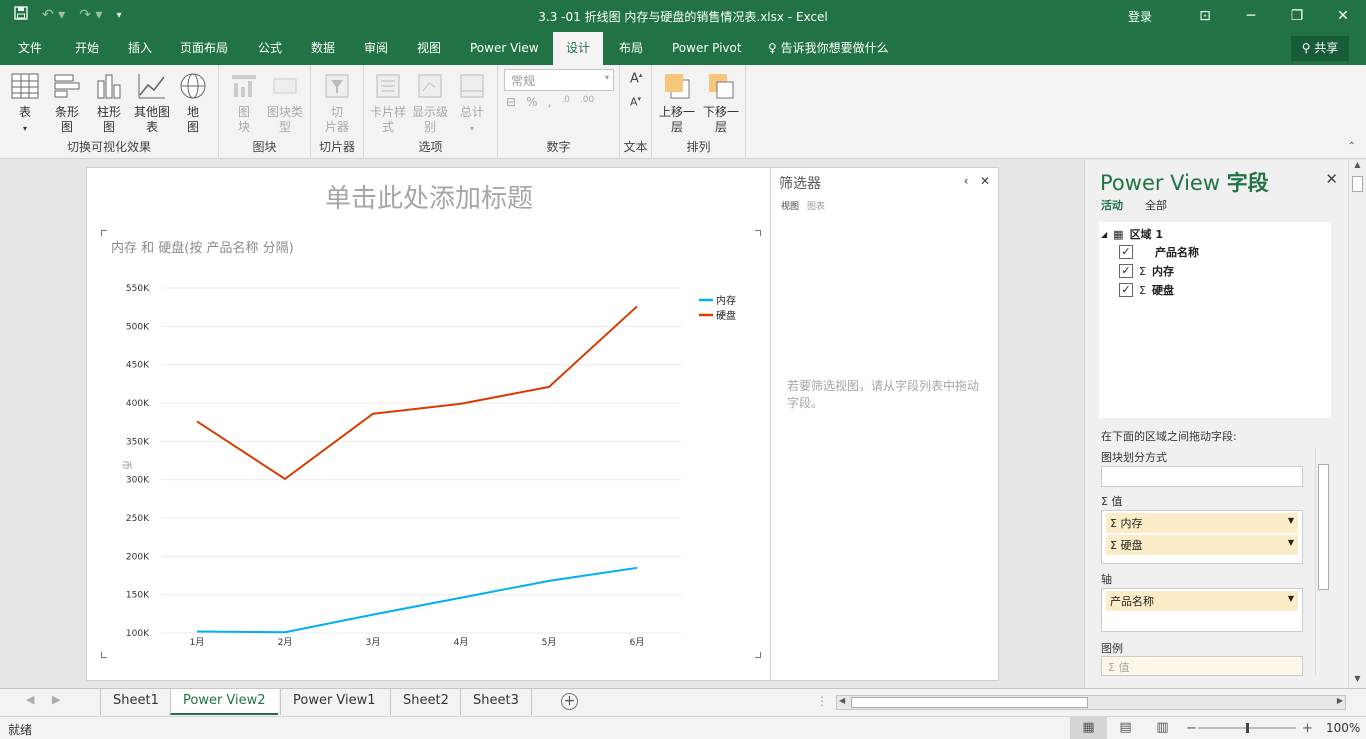 The width and height of the screenshot is (1366, 739). Describe the element at coordinates (1202, 601) in the screenshot. I see `axis-item: 产品名称 ▼` at that location.